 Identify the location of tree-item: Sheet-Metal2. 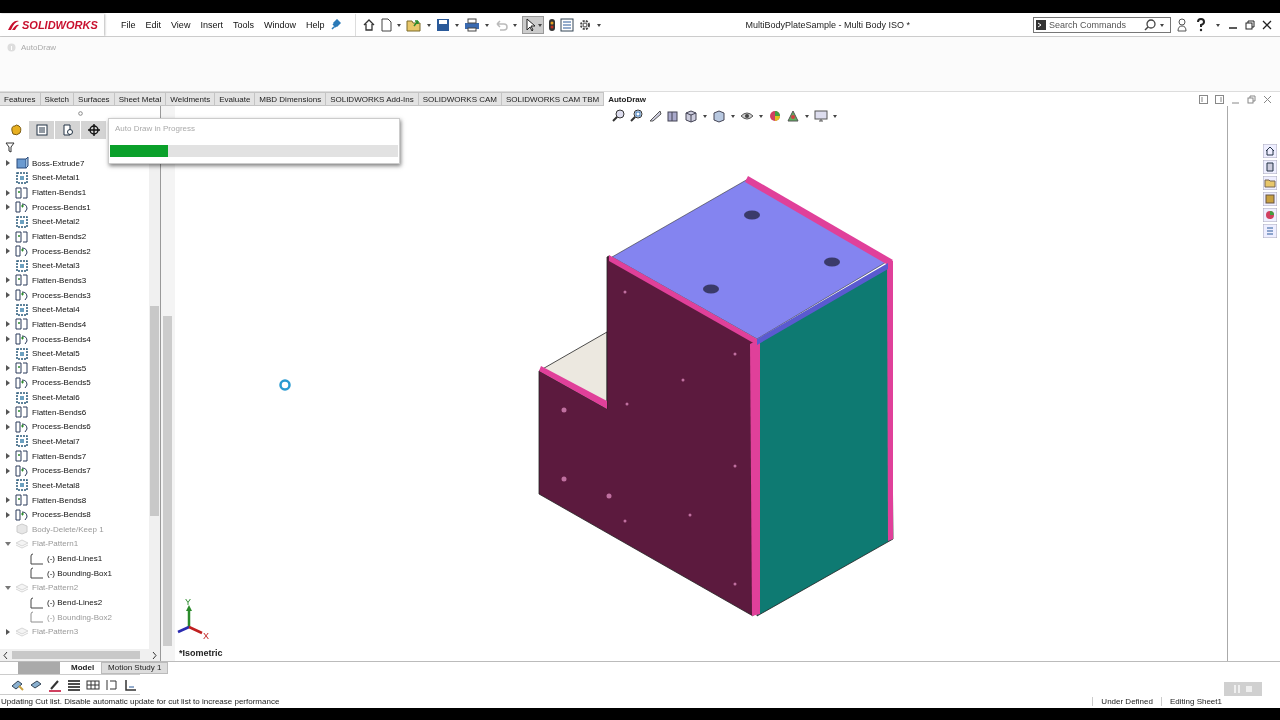
(56, 222).